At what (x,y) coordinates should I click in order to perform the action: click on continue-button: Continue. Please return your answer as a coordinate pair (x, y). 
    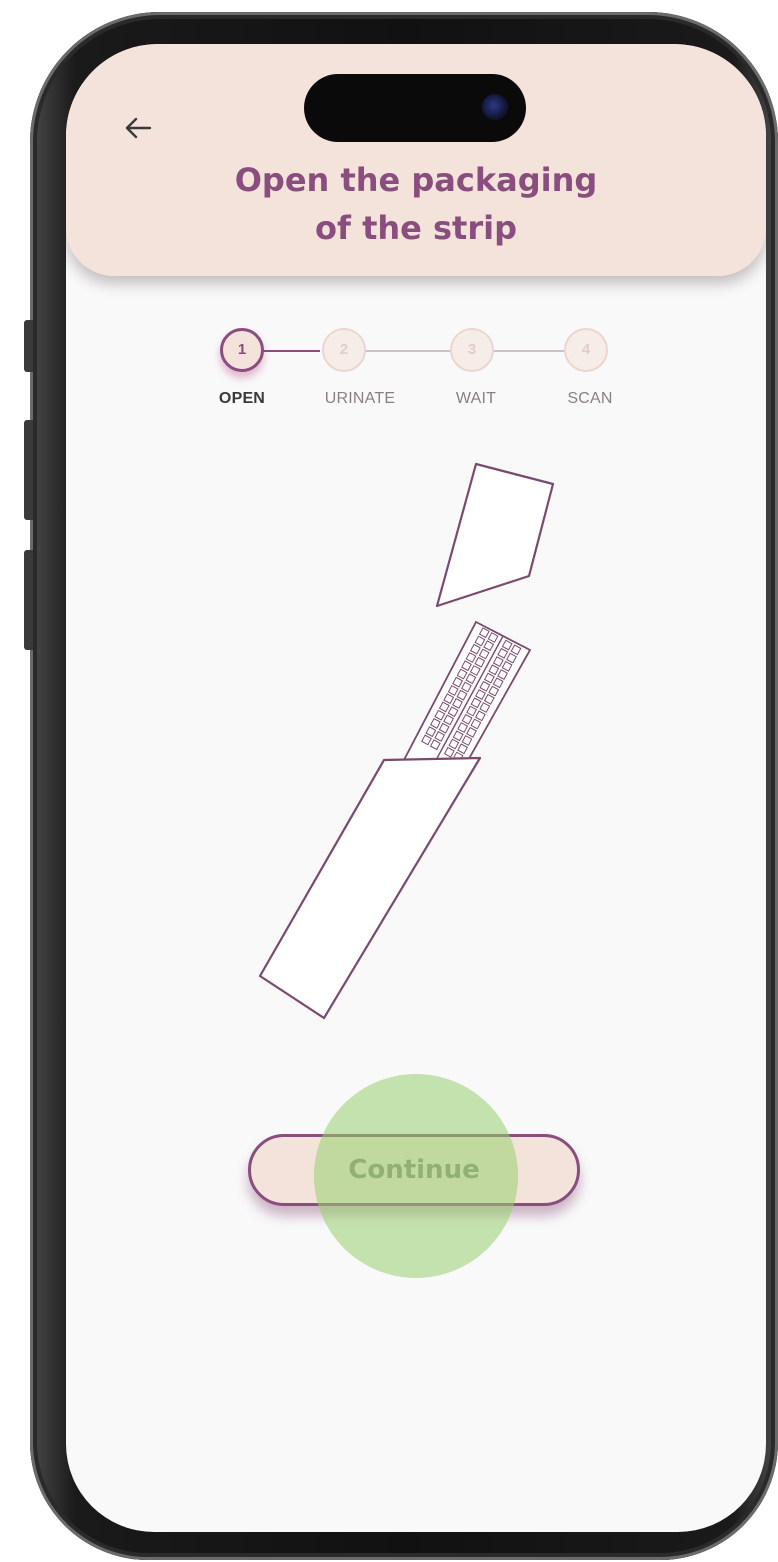
    Looking at the image, I should click on (414, 1170).